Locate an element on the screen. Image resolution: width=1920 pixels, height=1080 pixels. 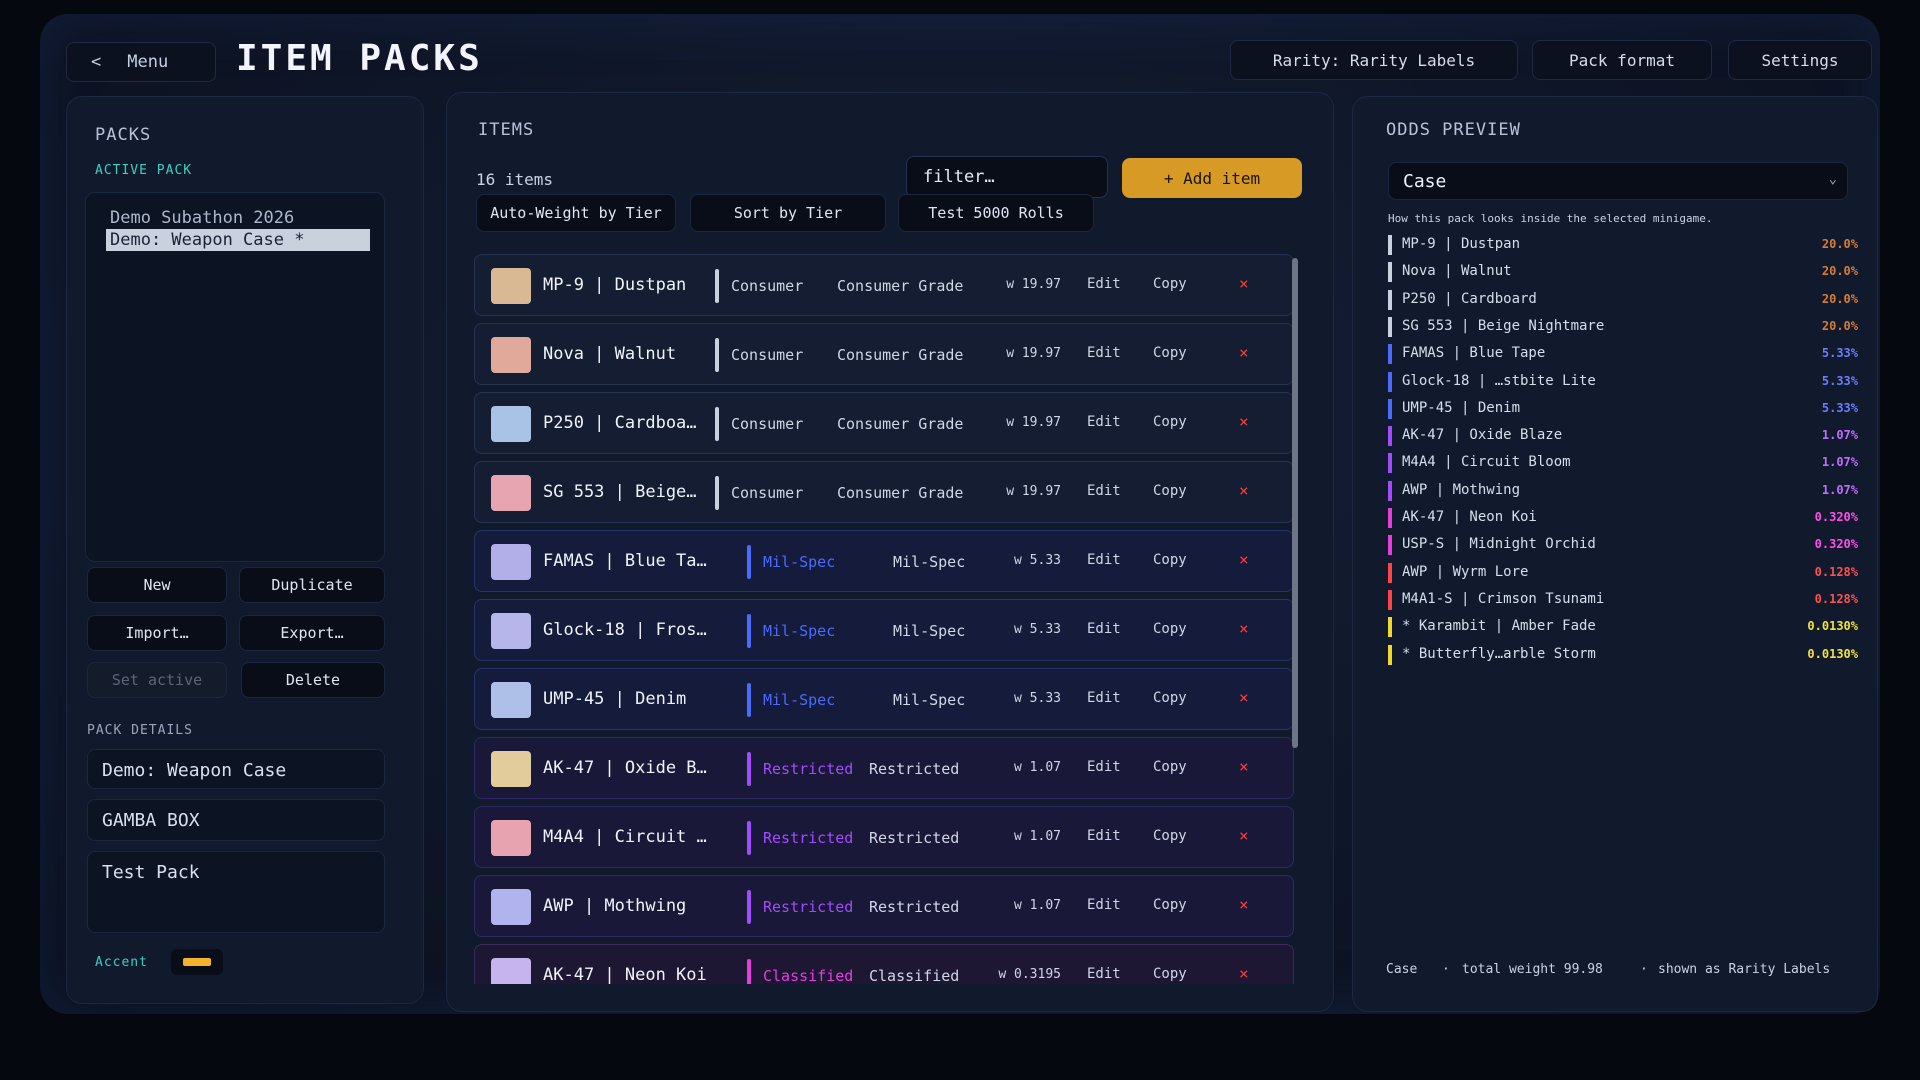
item-tier: Consumer is located at coordinates (767, 355).